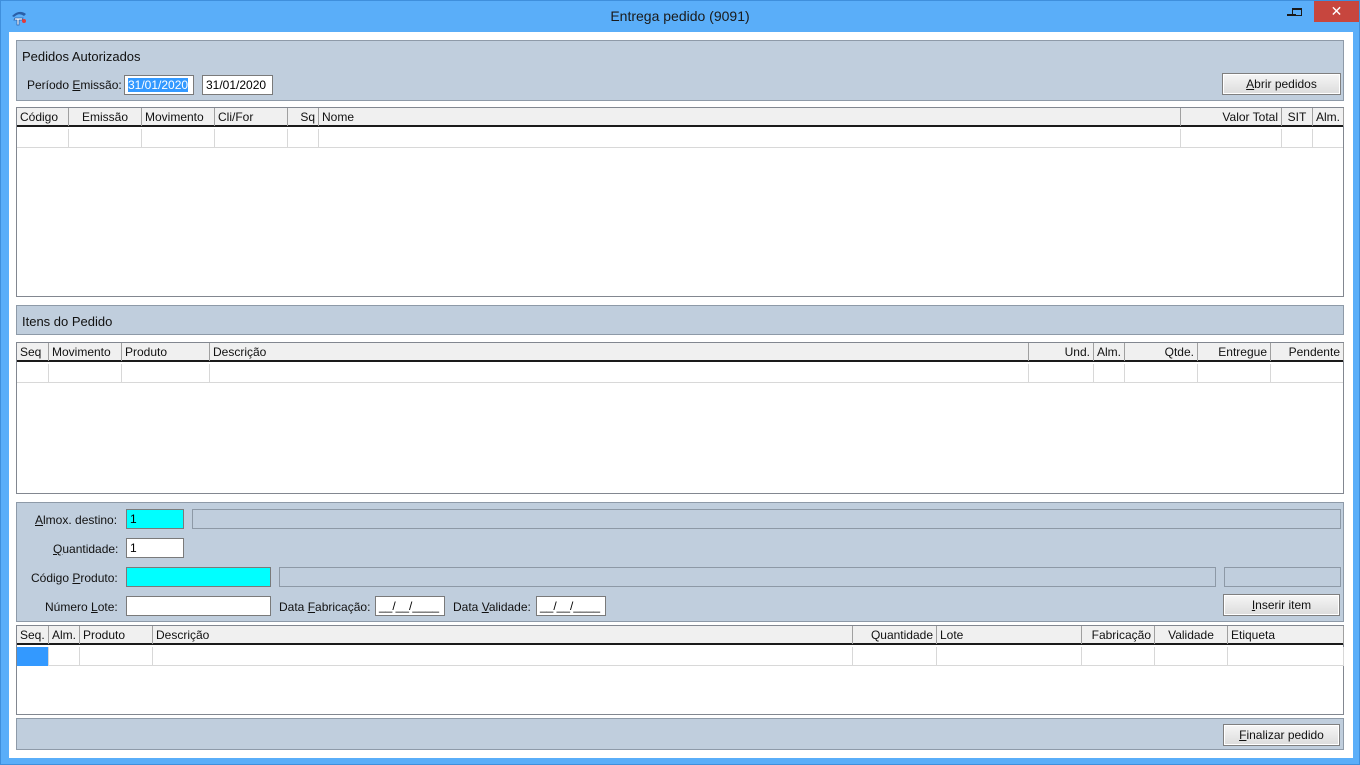 The height and width of the screenshot is (765, 1360). What do you see at coordinates (52, 578) in the screenshot?
I see `cod-label-part1: Código` at bounding box center [52, 578].